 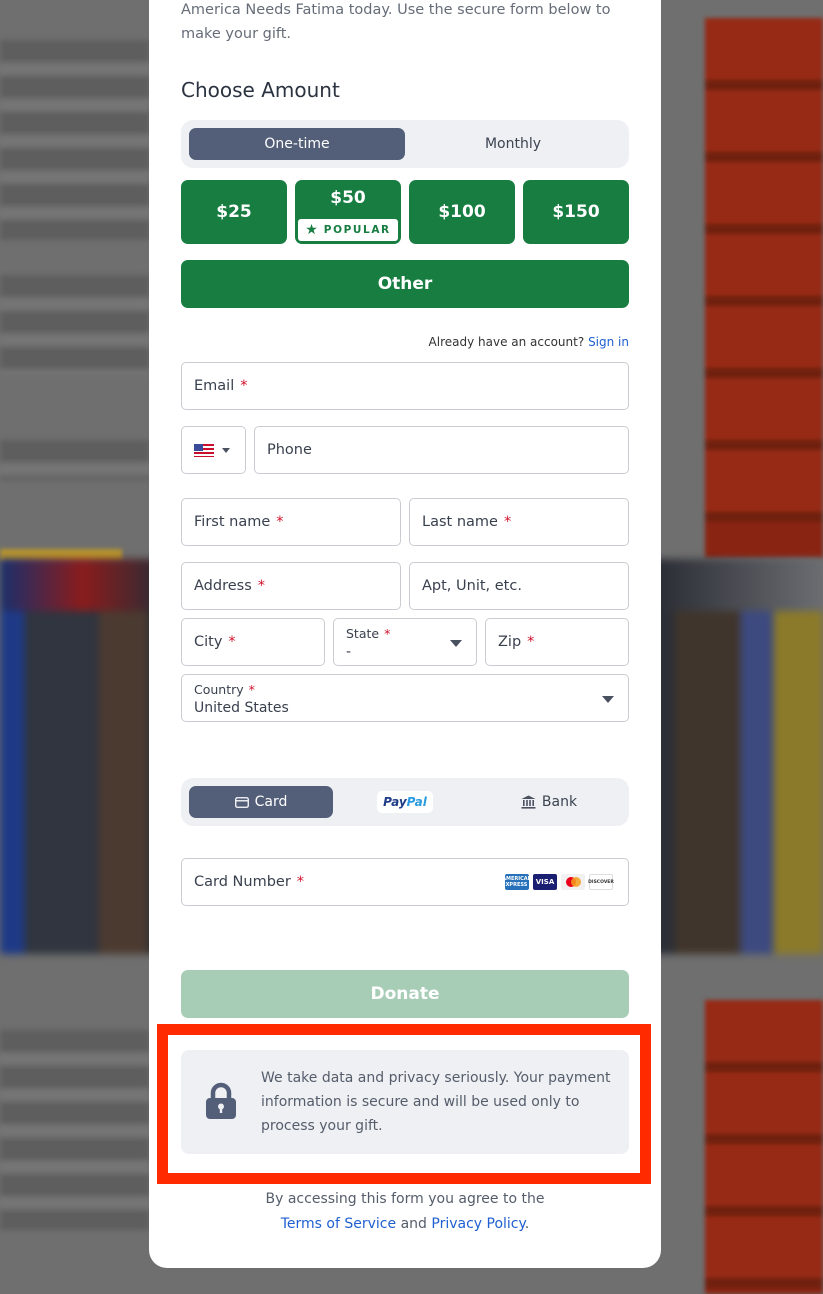 I want to click on amount-50-value: $50, so click(x=348, y=198).